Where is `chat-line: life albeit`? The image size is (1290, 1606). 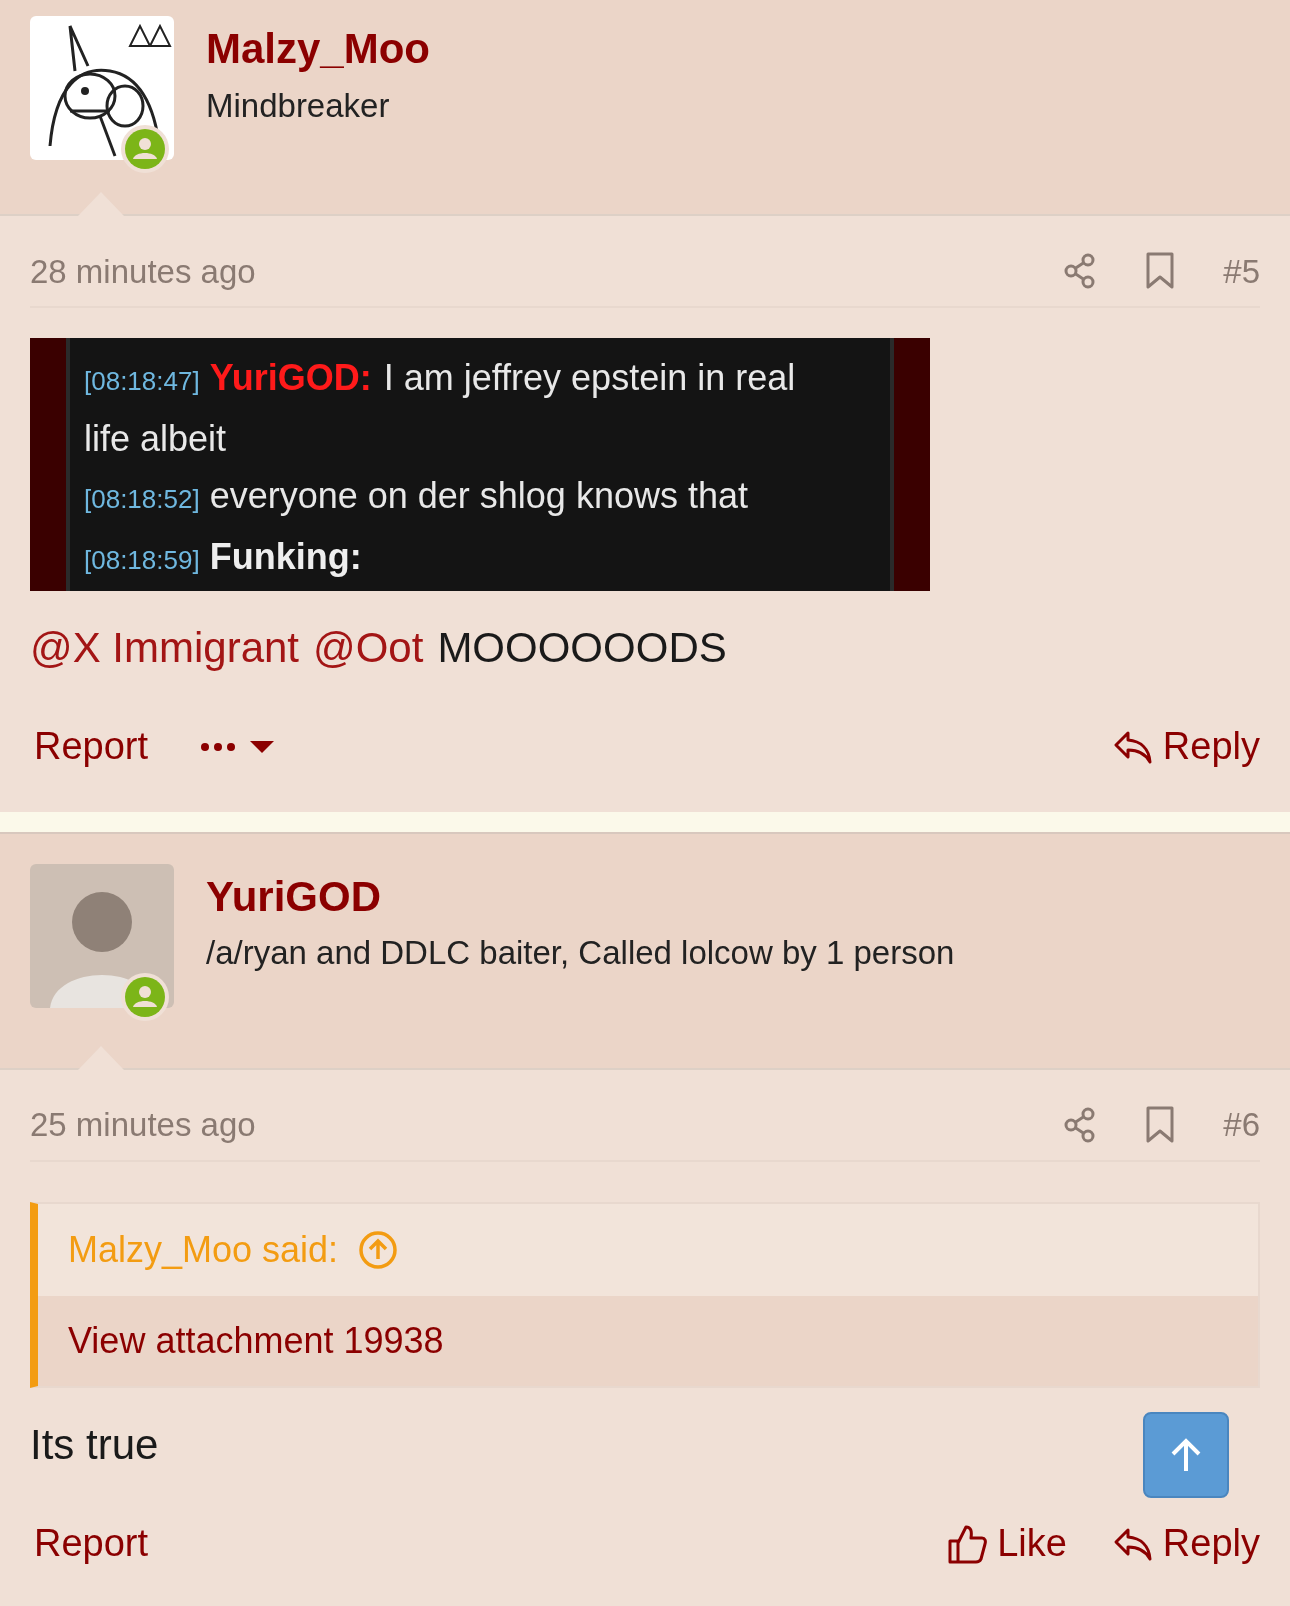 chat-line: life albeit is located at coordinates (156, 439).